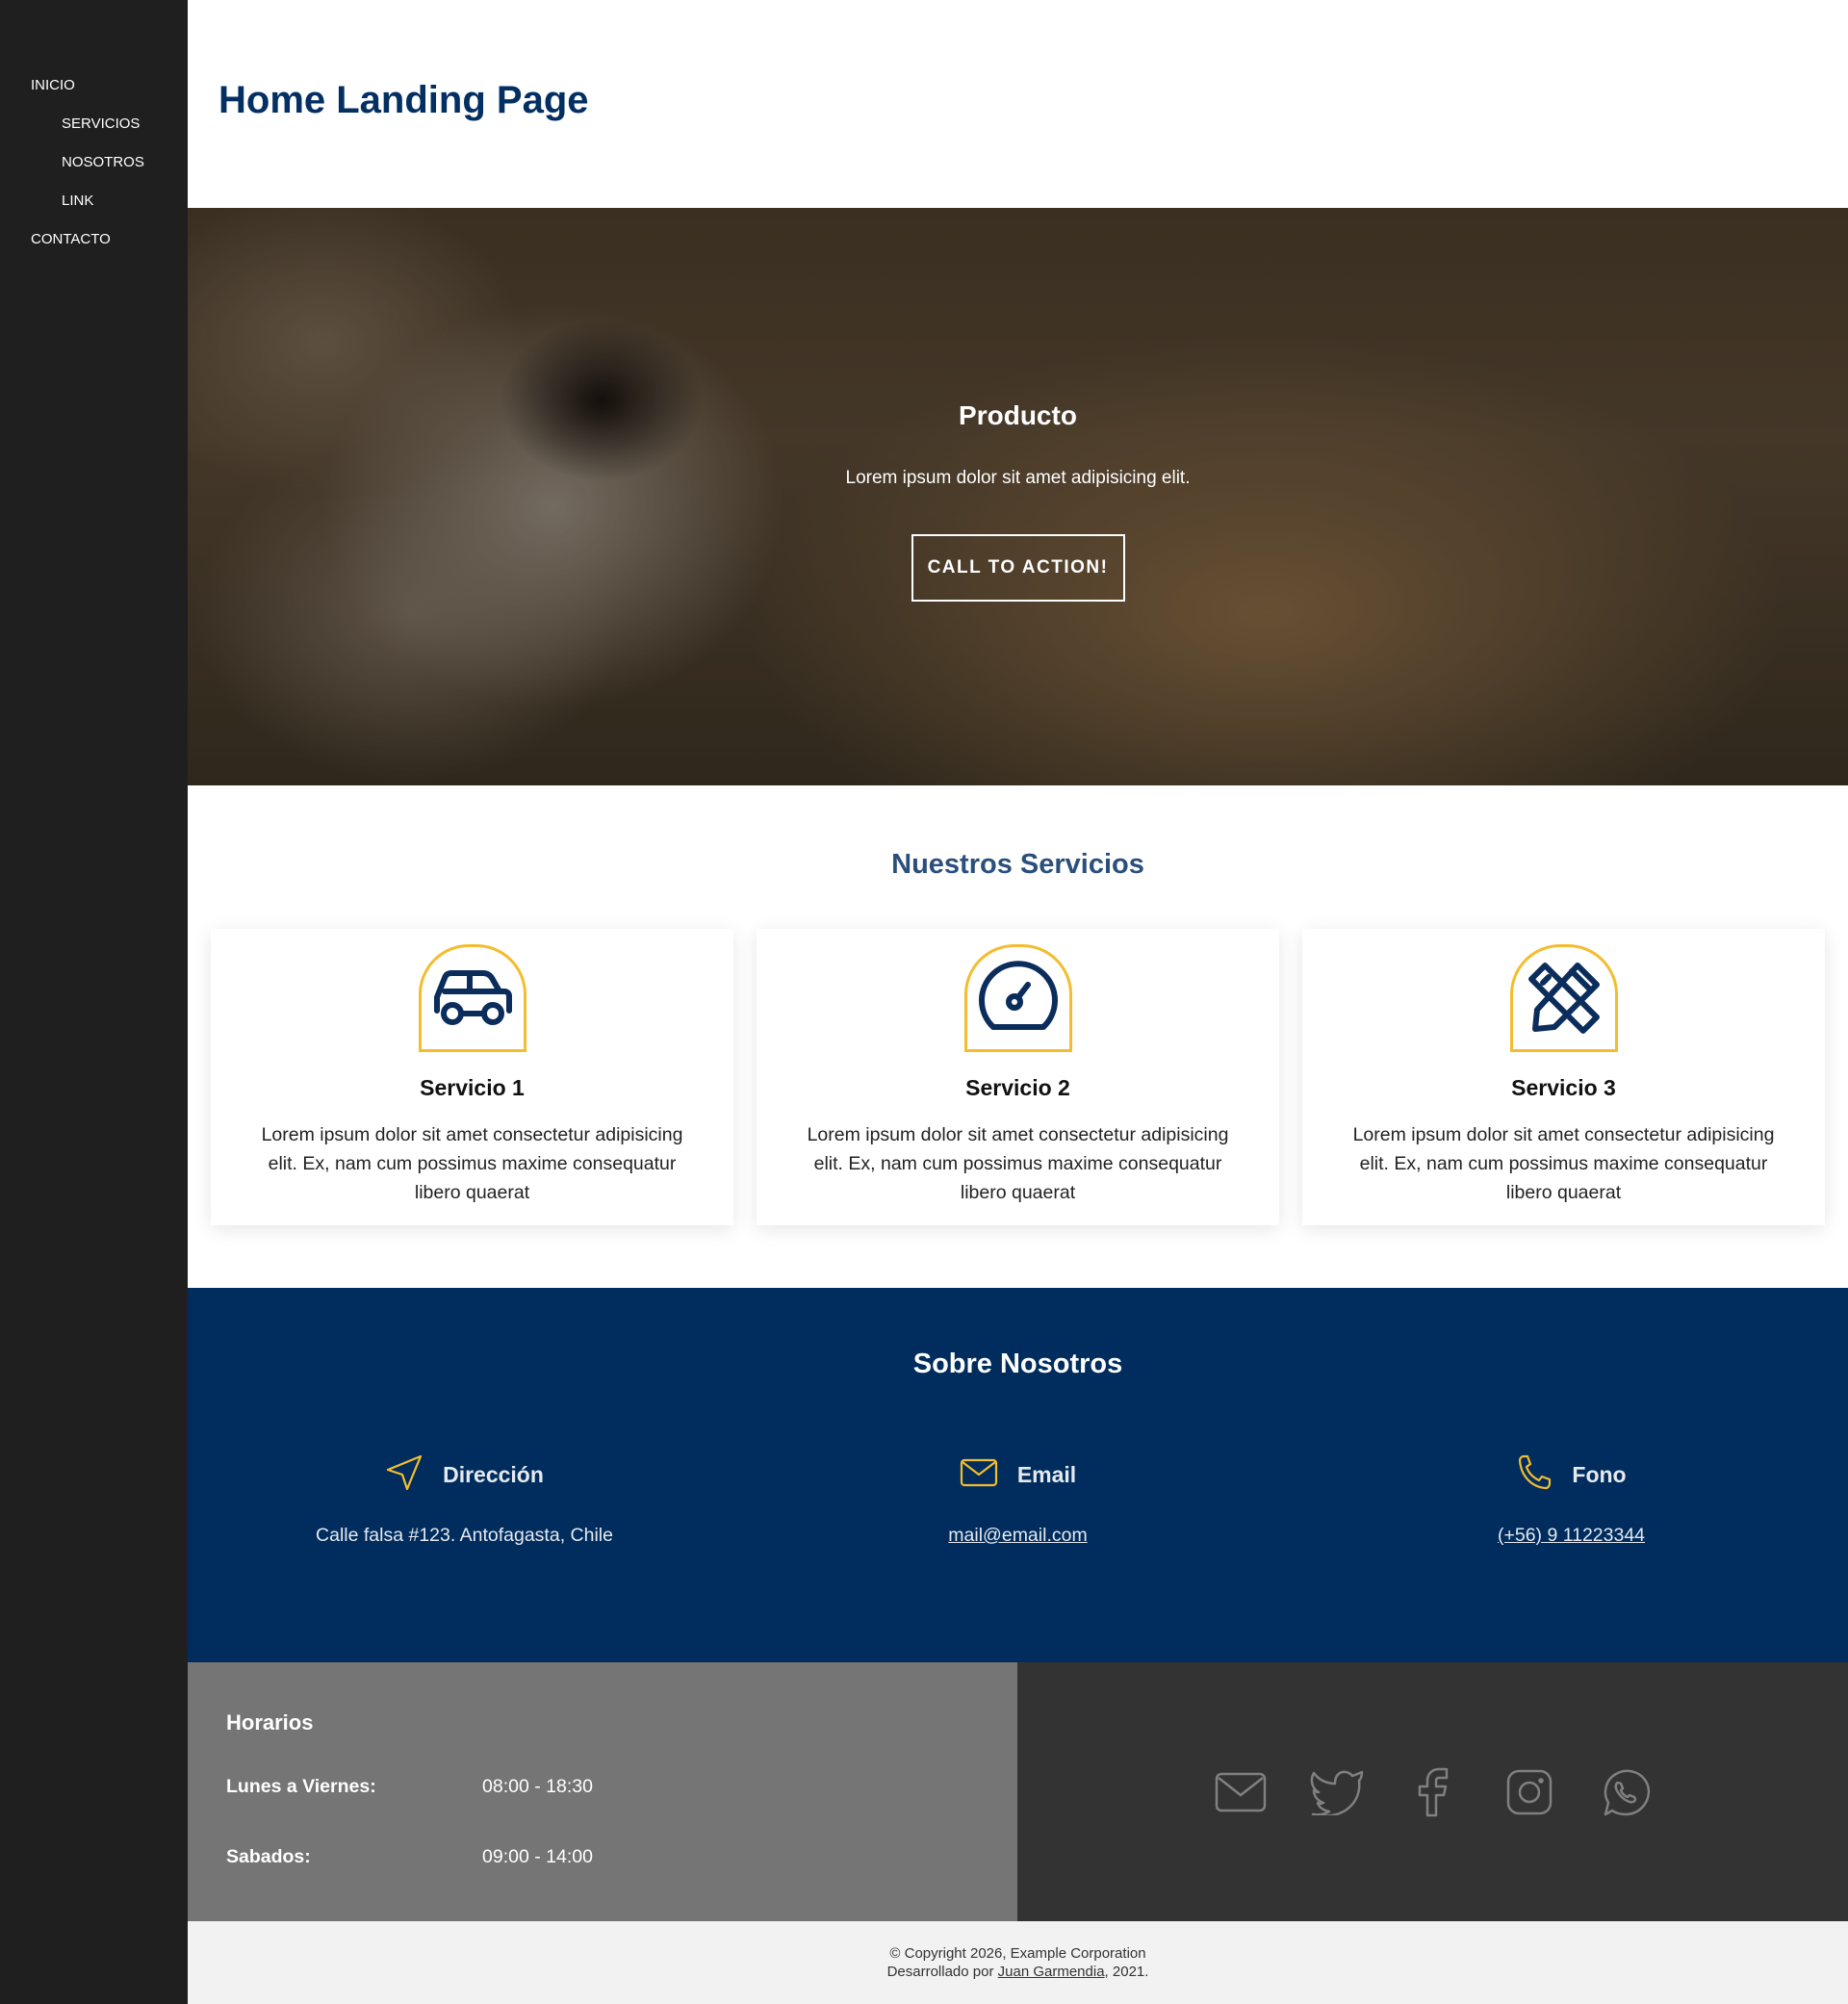 The image size is (1848, 2004). What do you see at coordinates (94, 200) in the screenshot?
I see `sidebar-item-link: LINK` at bounding box center [94, 200].